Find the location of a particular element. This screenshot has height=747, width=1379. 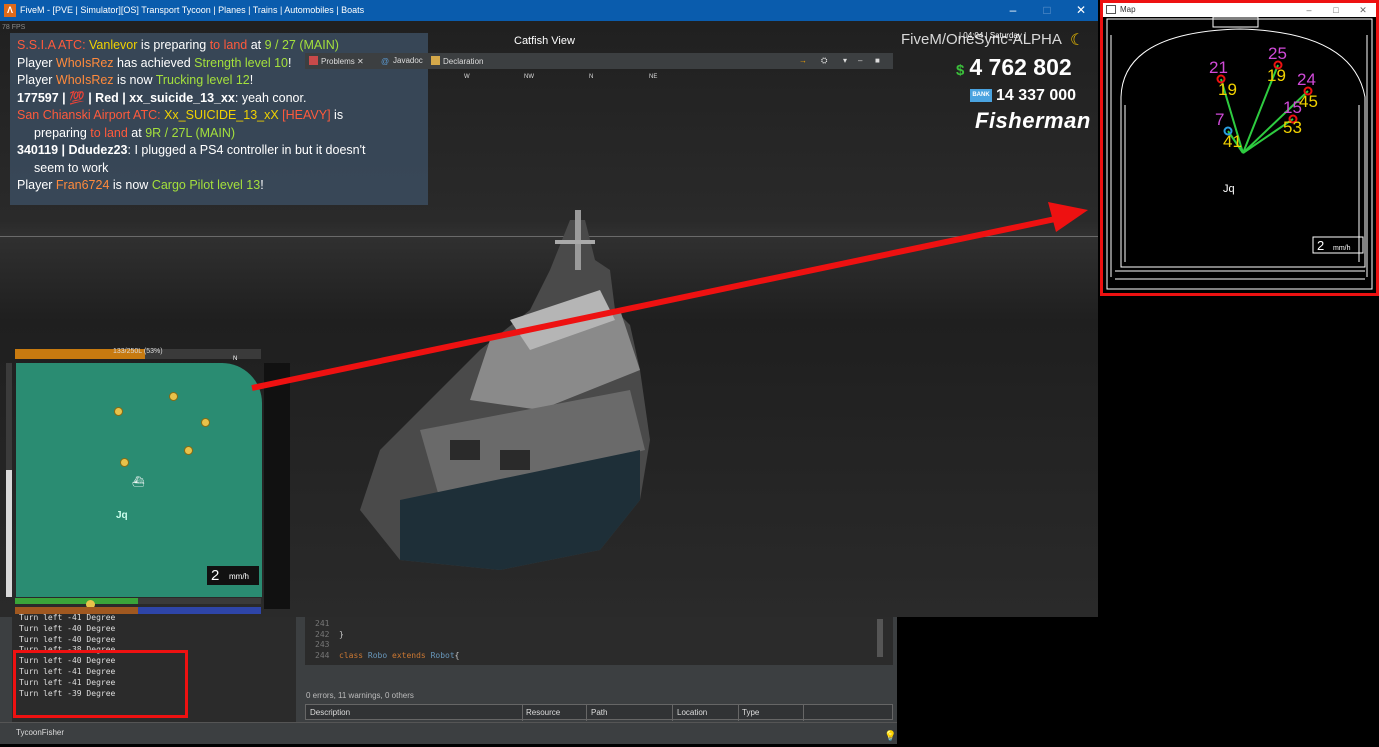

minimize-button: – is located at coordinates (1013, 10).